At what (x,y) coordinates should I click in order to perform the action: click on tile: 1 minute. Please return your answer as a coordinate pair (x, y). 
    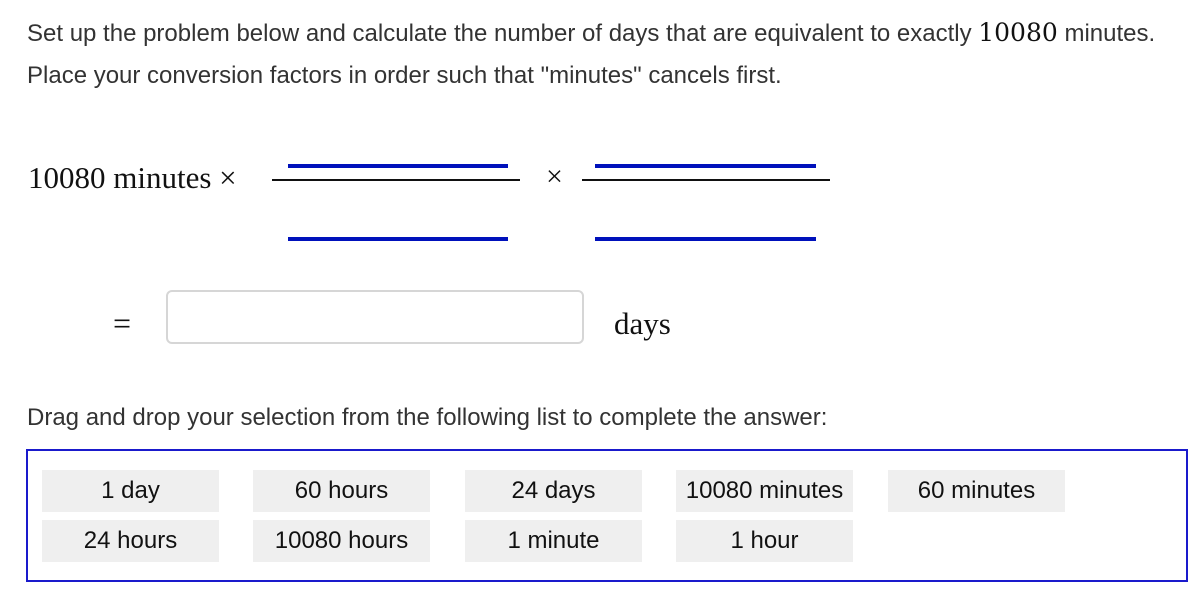
    Looking at the image, I should click on (553, 541).